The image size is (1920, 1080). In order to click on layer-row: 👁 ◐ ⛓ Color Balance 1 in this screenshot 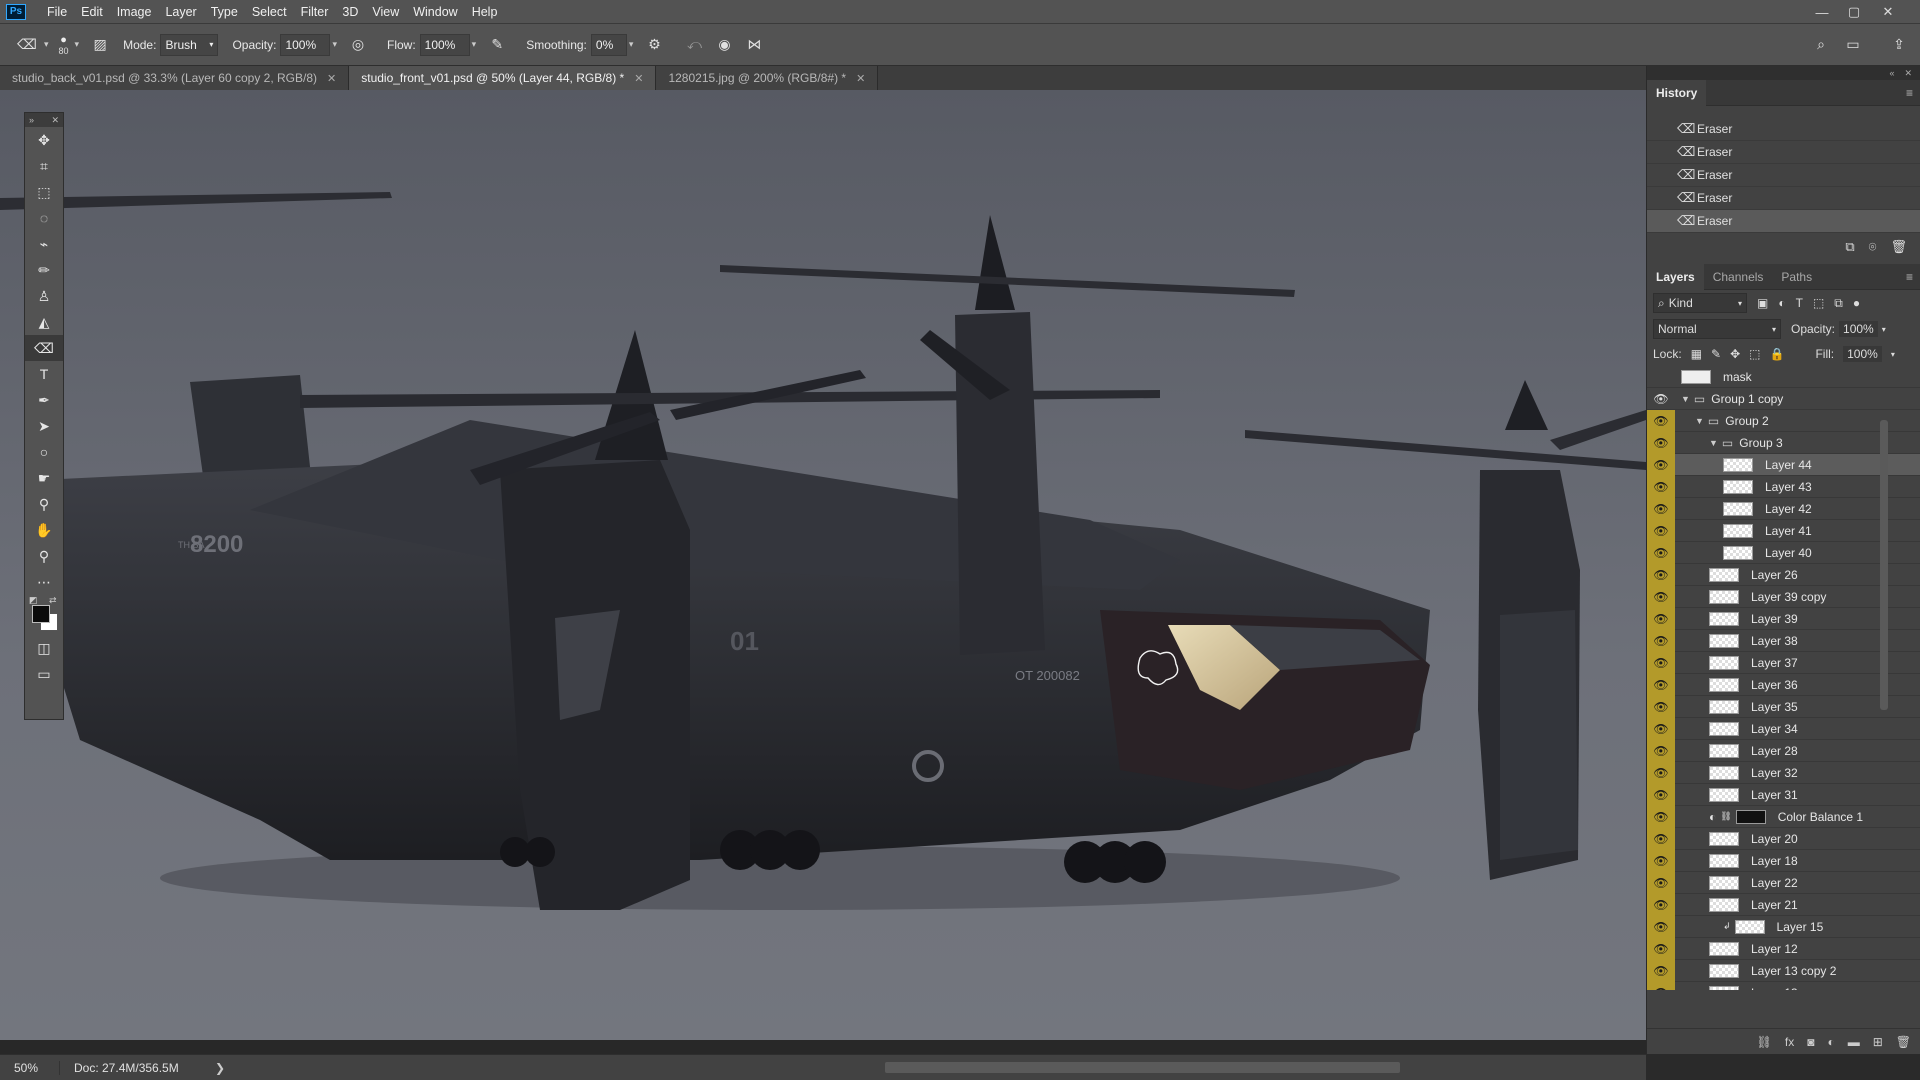, I will do `click(1783, 816)`.